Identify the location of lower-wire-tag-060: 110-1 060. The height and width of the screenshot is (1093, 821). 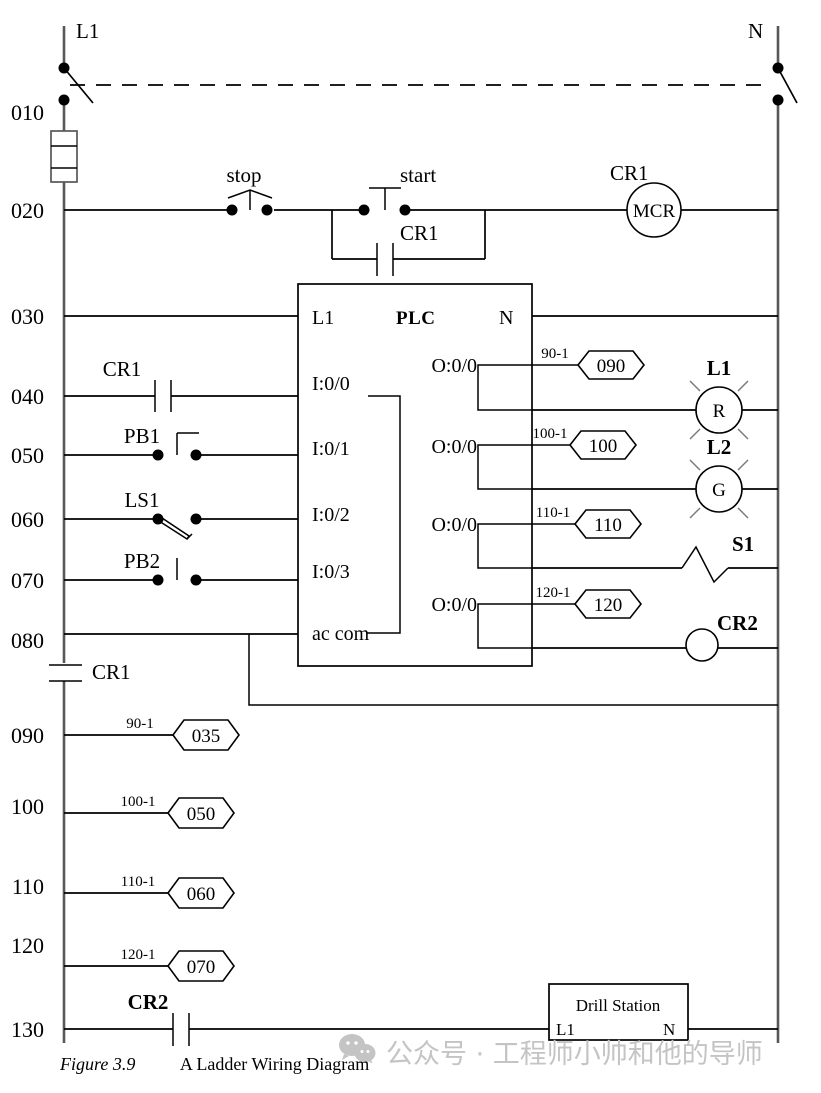
(149, 891).